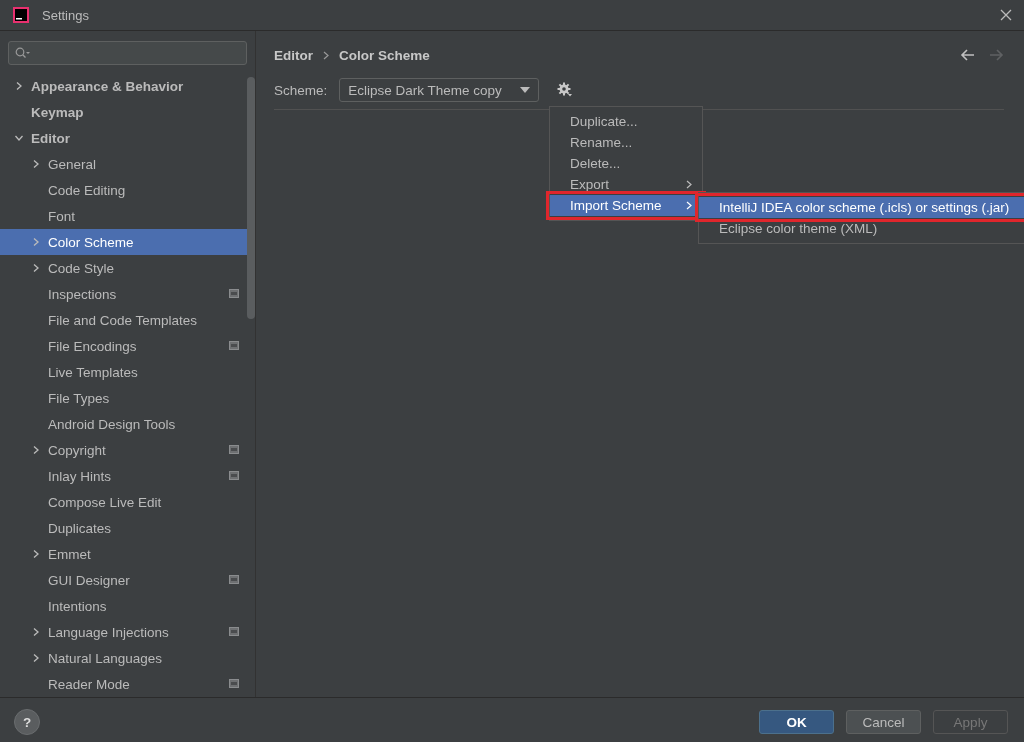 The height and width of the screenshot is (742, 1024). I want to click on tree-item: Emmet, so click(123, 554).